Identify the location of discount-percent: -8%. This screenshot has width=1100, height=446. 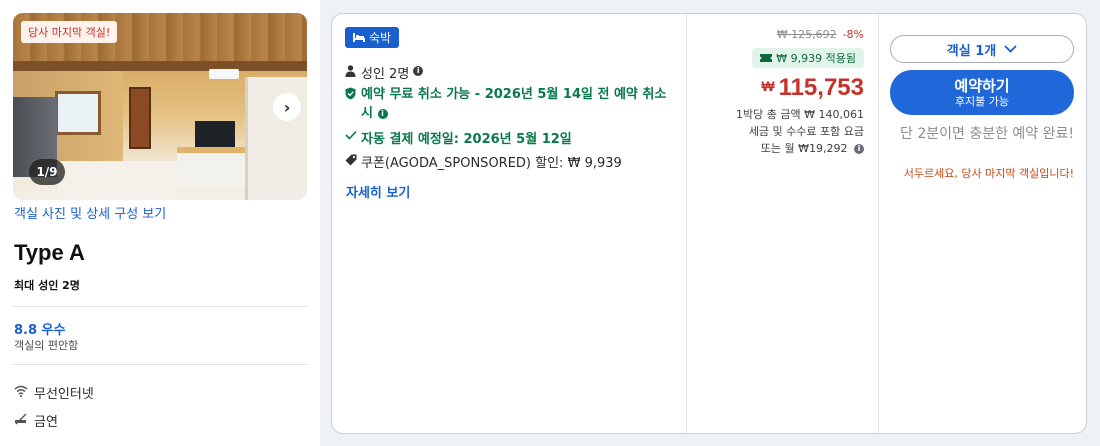
(853, 34).